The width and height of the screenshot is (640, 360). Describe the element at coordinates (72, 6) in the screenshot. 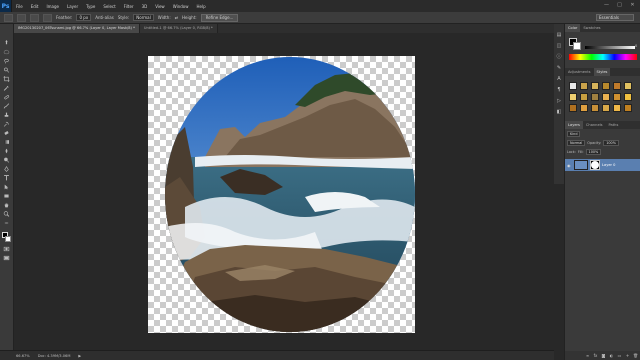

I see `menu-layer: Layer` at that location.